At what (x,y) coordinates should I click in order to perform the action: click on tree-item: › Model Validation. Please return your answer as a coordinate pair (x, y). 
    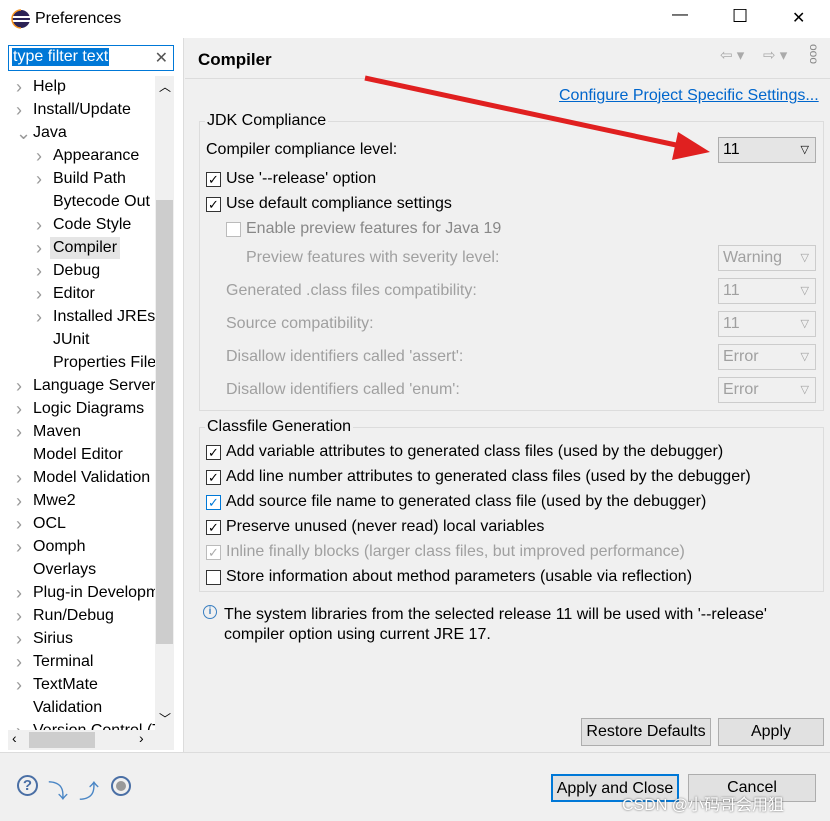
    Looking at the image, I should click on (83, 478).